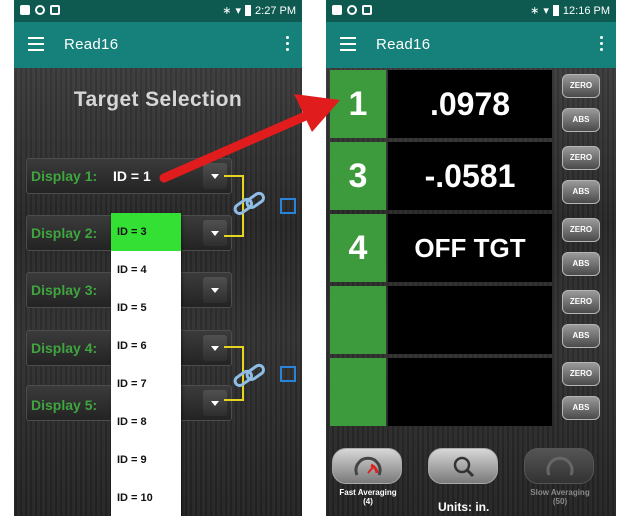 The height and width of the screenshot is (516, 620). What do you see at coordinates (132, 176) in the screenshot?
I see `display-value: ID = 1` at bounding box center [132, 176].